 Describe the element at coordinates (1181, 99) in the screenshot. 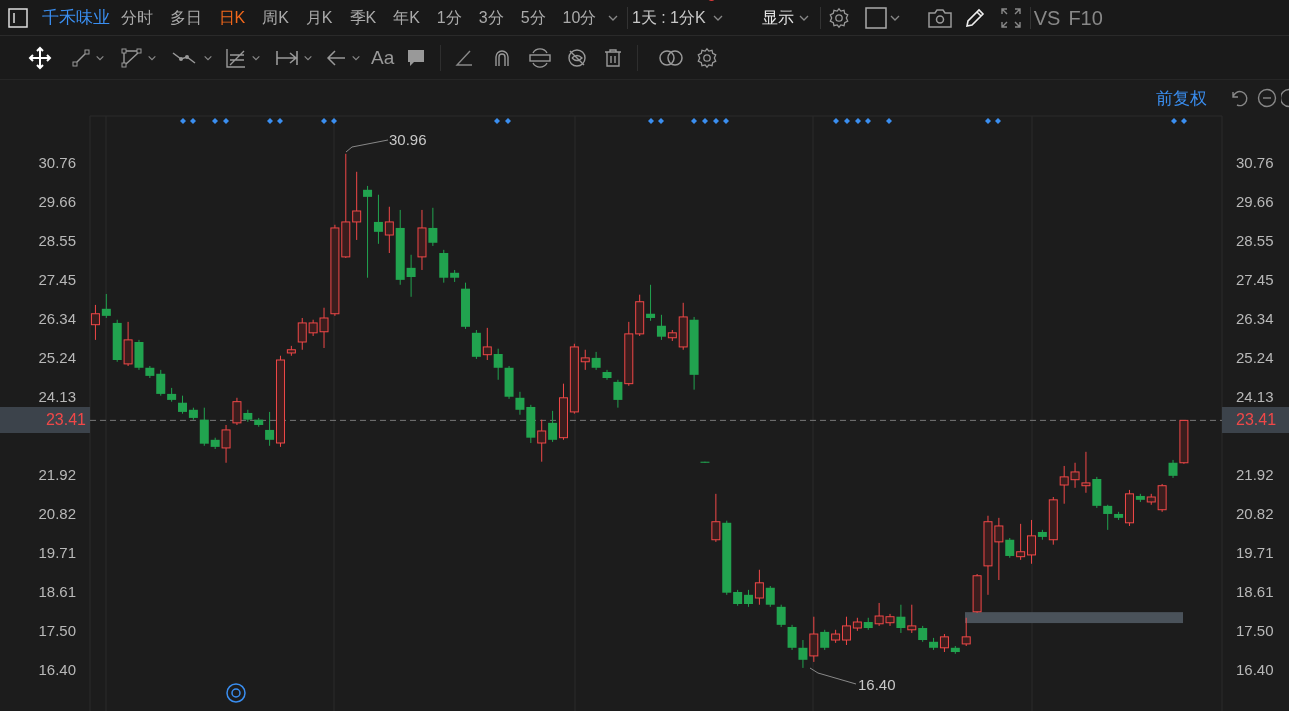

I see `adjustment-label: 前复权` at that location.